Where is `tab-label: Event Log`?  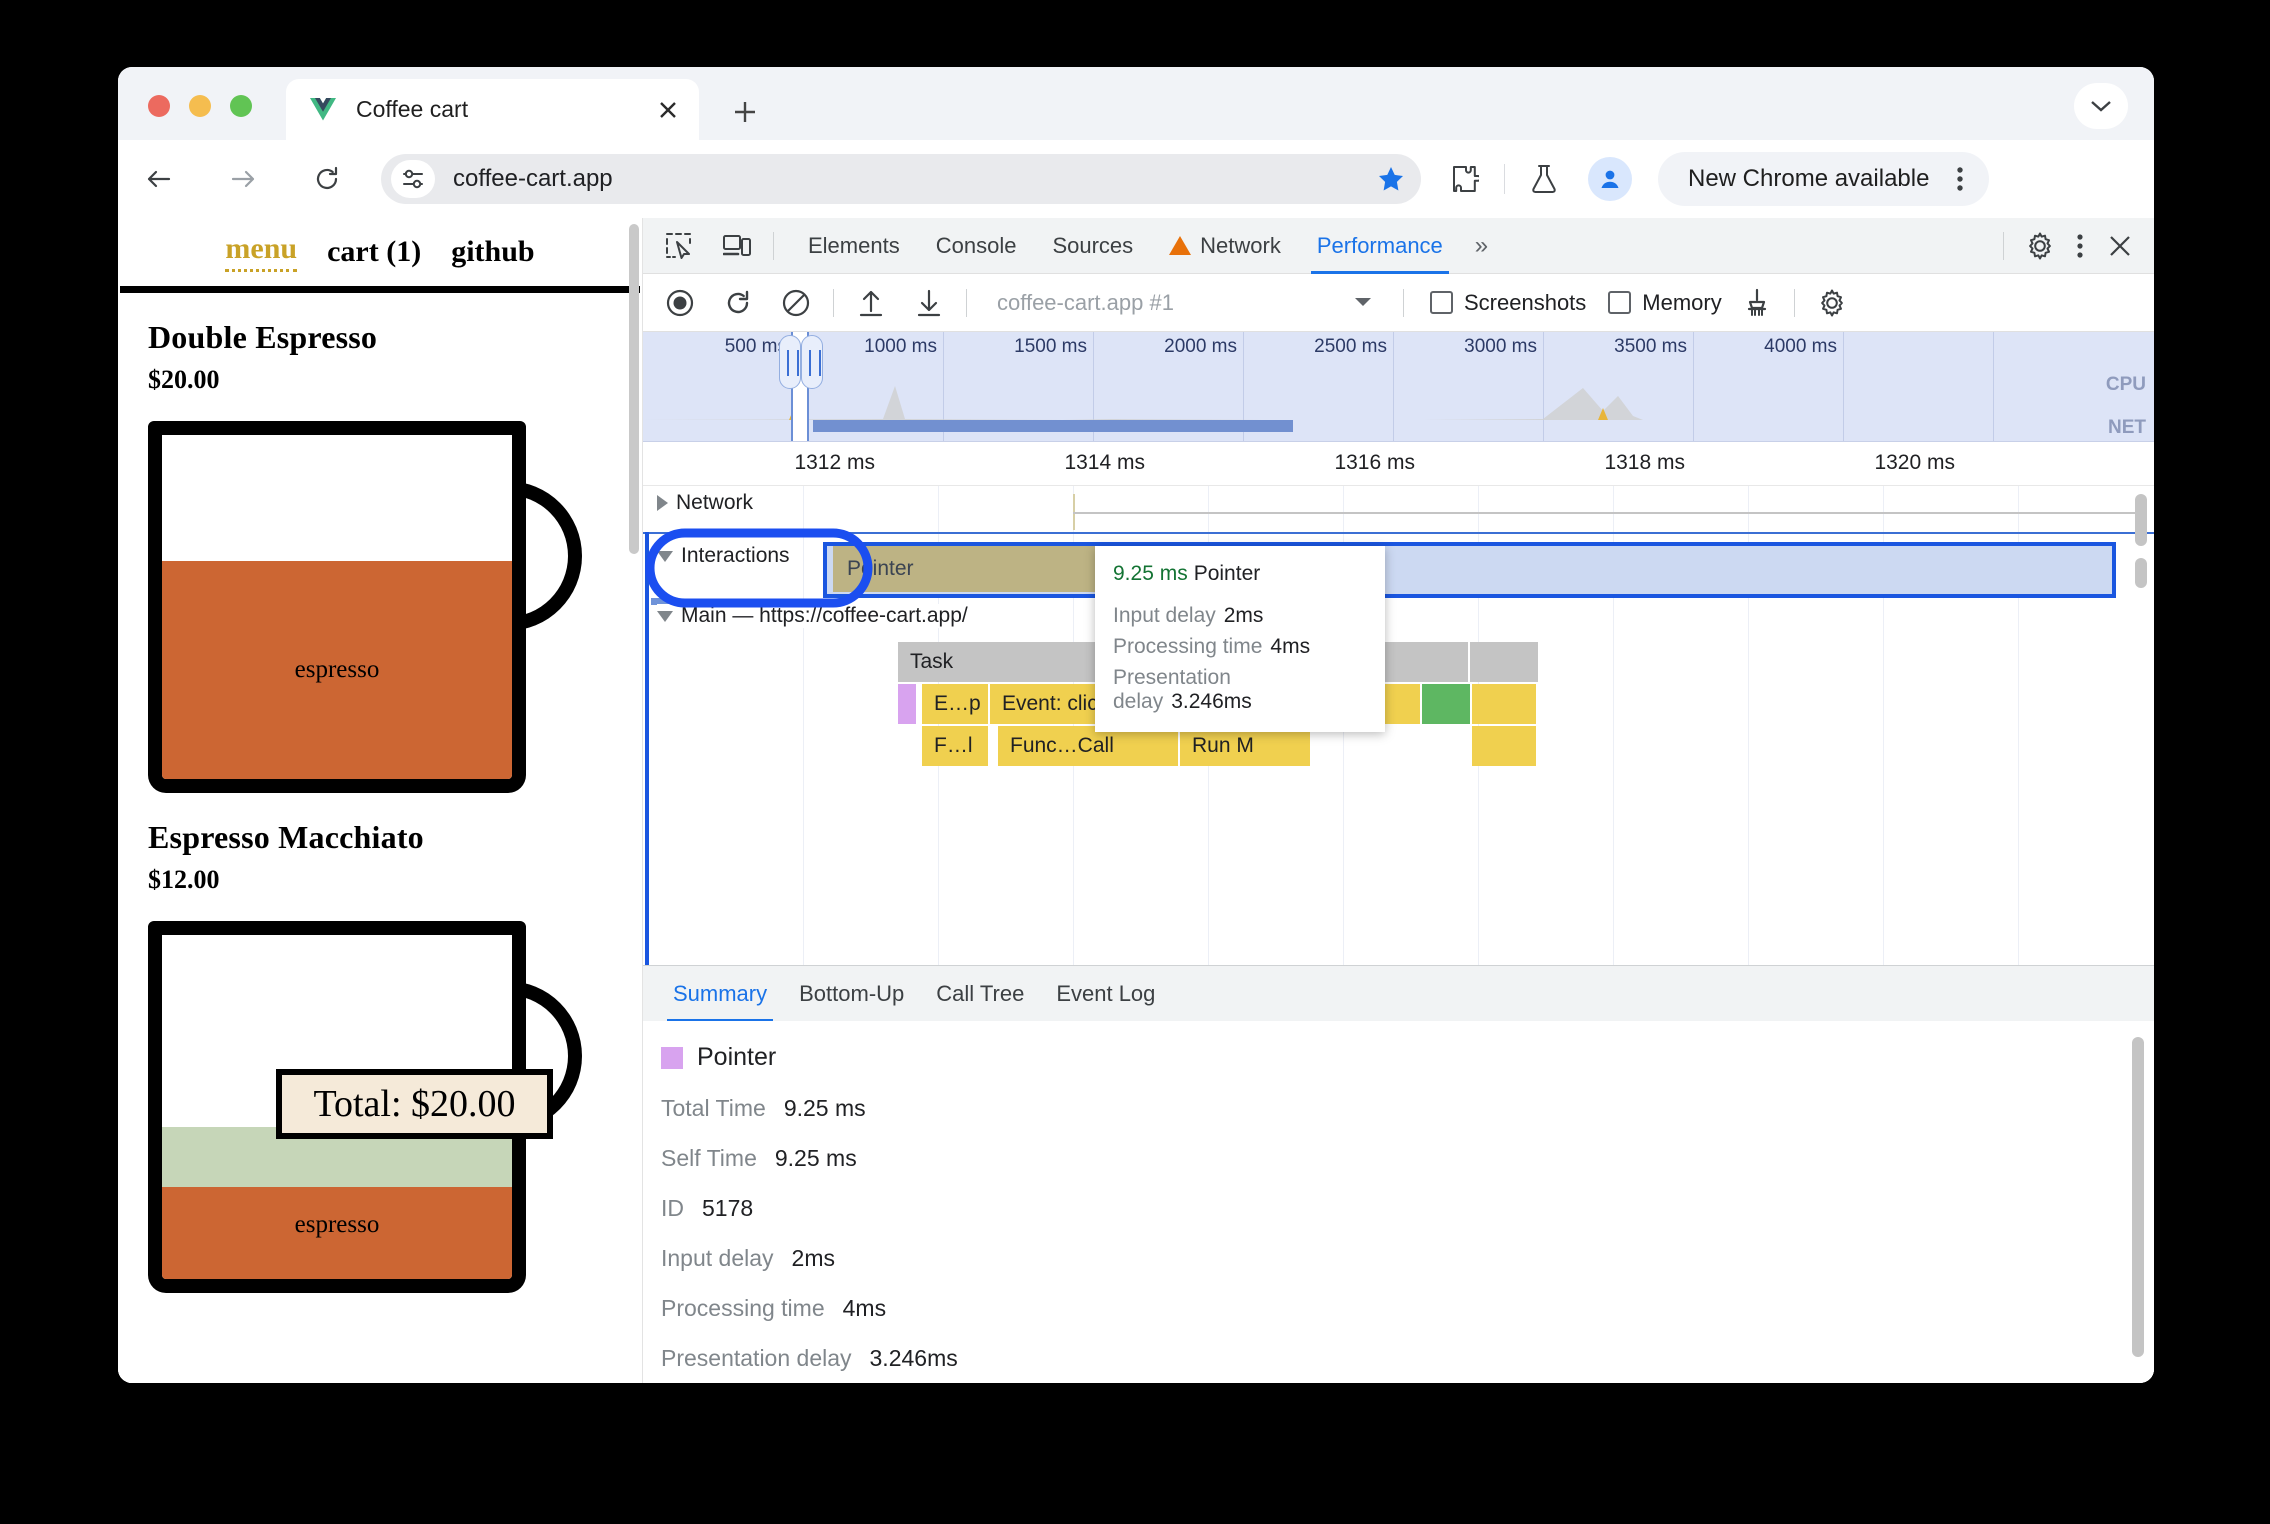 tab-label: Event Log is located at coordinates (1106, 993).